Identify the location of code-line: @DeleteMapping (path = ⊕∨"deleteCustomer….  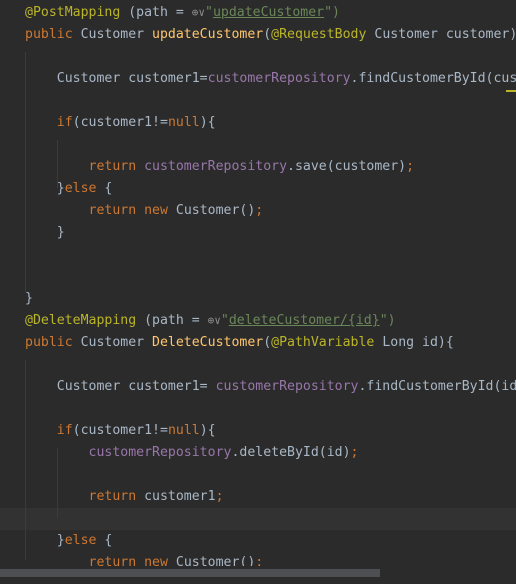
(258, 321).